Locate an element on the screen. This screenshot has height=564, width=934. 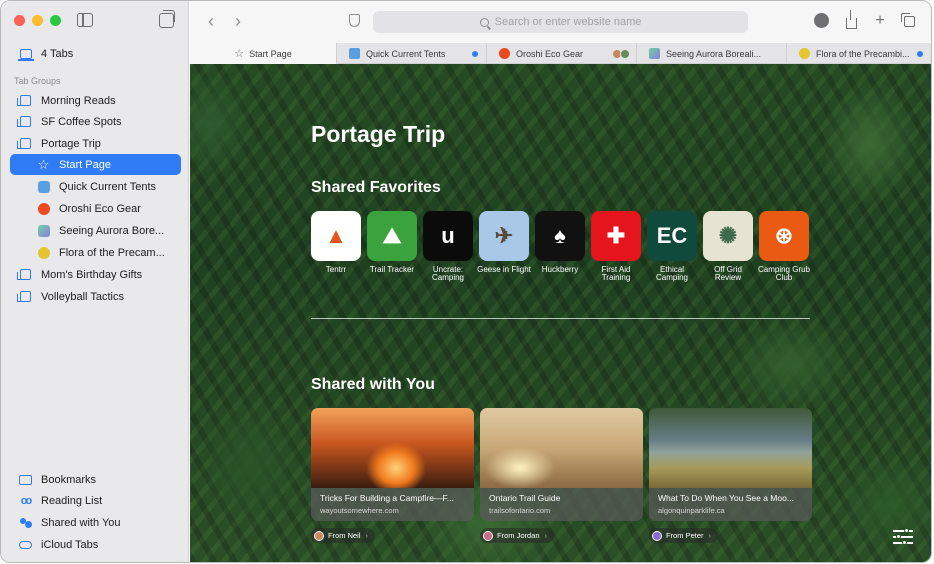
customize-start-page-icon is located at coordinates (903, 536).